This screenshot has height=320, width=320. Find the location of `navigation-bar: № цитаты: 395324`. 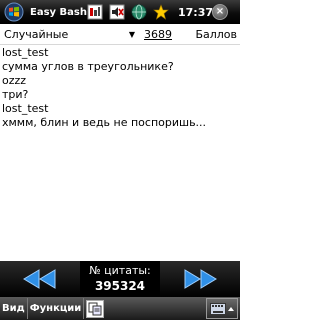

navigation-bar: № цитаты: 395324 is located at coordinates (120, 279).